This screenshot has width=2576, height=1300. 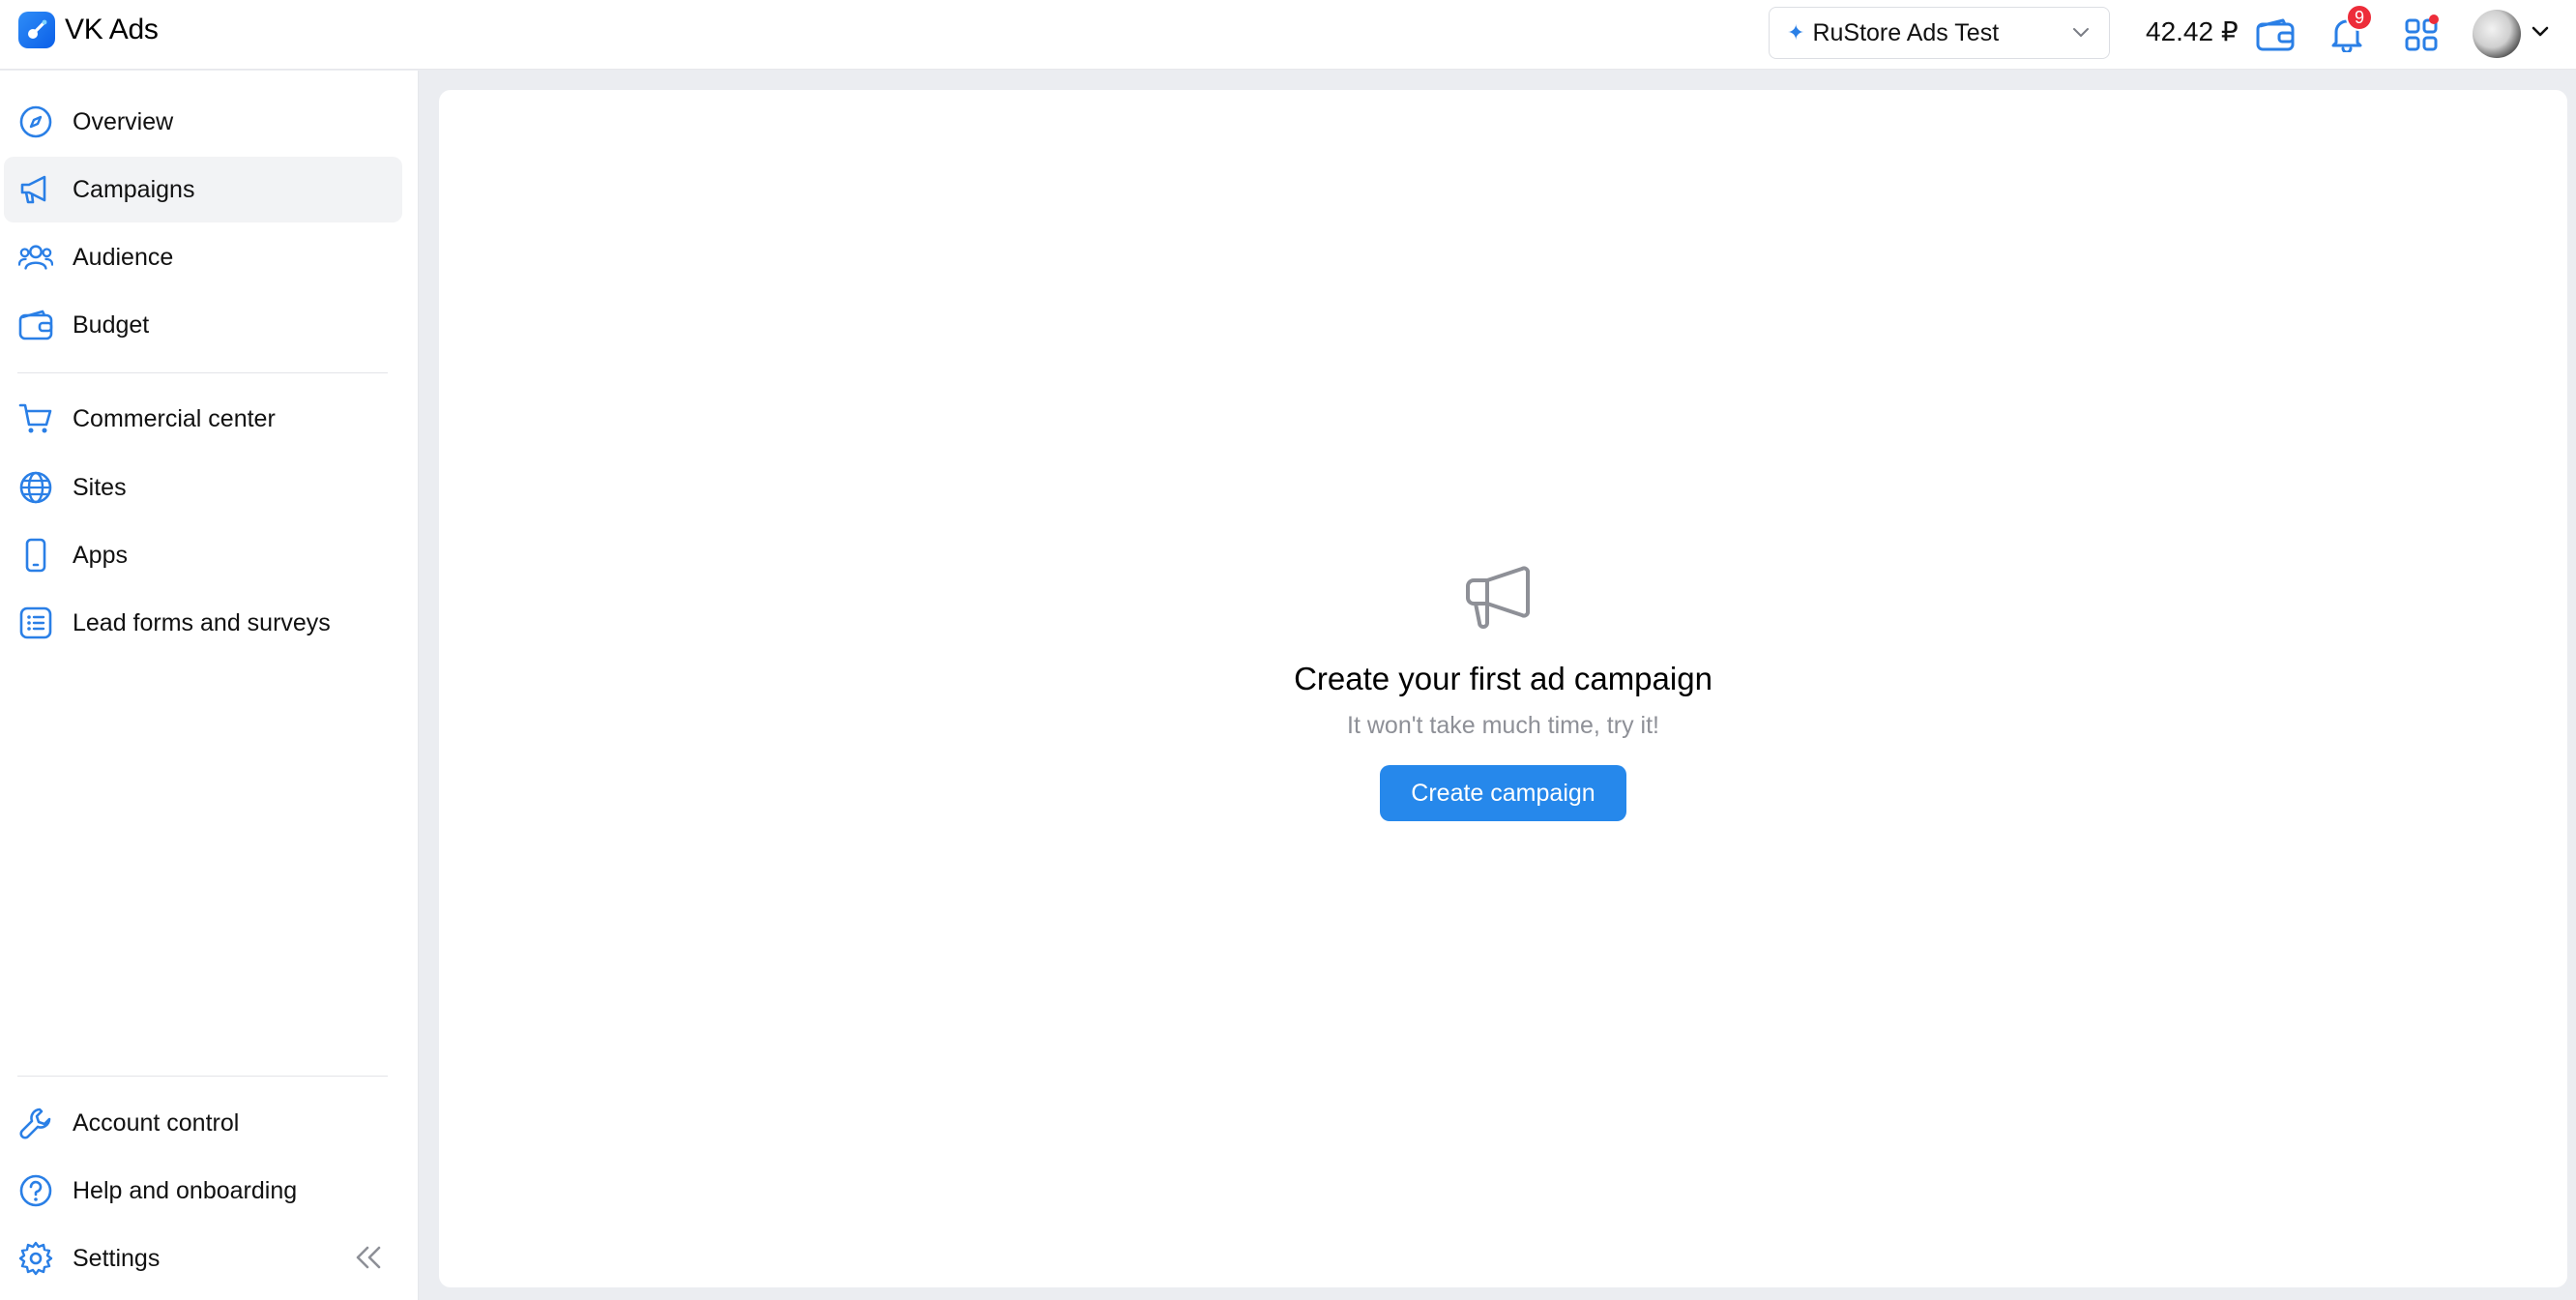 I want to click on wrench-icon, so click(x=35, y=1123).